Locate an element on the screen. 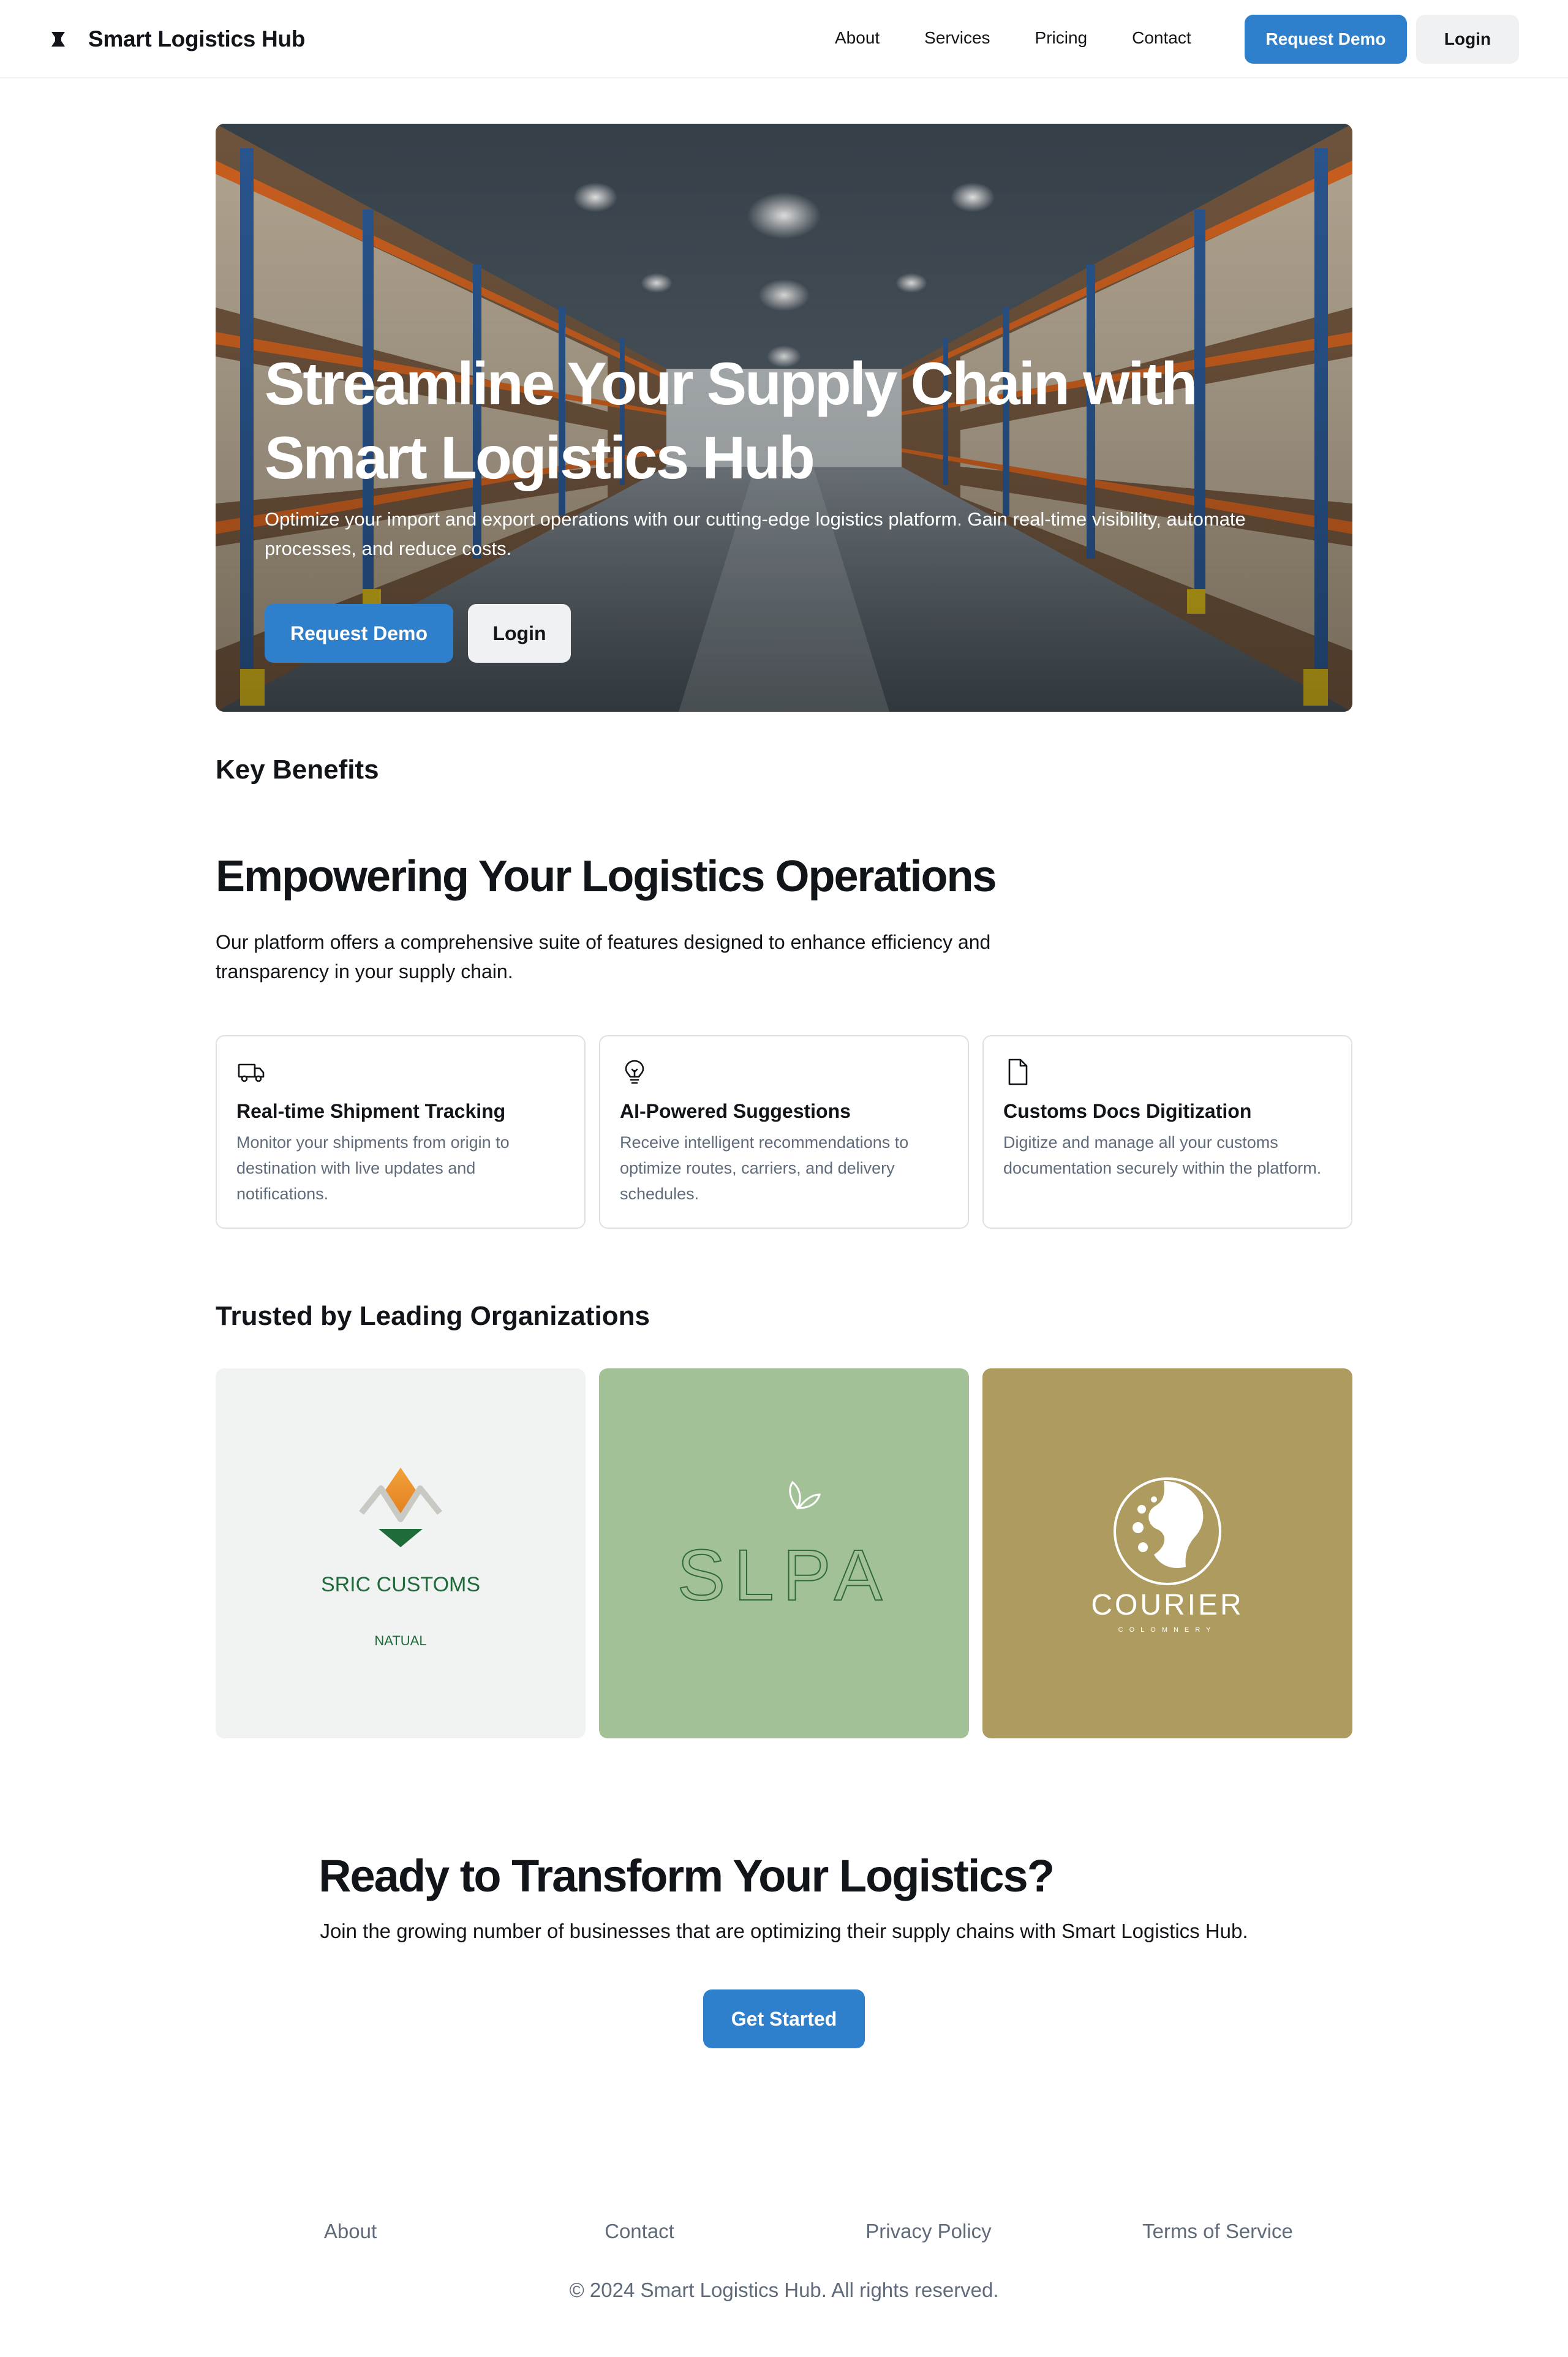  nav-link-contact: Contact is located at coordinates (1162, 38).